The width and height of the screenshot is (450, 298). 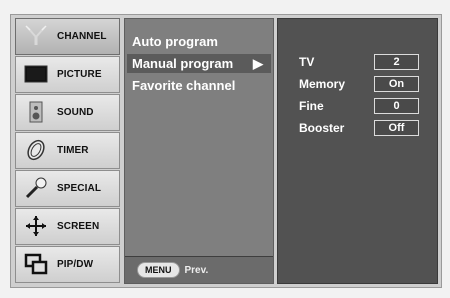 I want to click on category-picture: PICTURE, so click(x=67, y=74).